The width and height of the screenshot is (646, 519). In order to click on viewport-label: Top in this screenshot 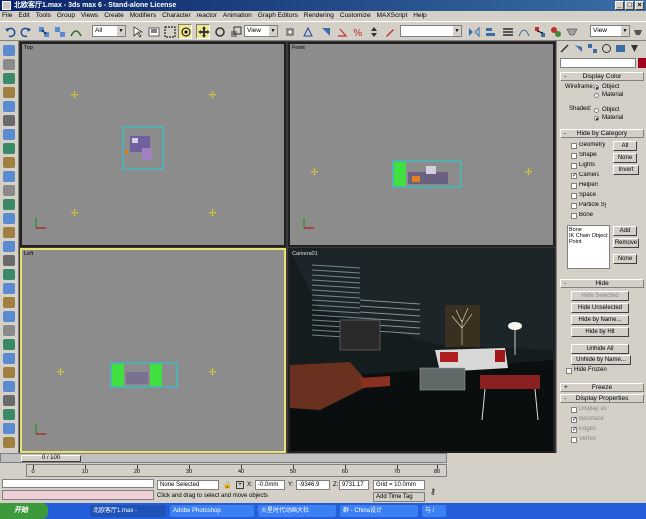, I will do `click(28, 48)`.